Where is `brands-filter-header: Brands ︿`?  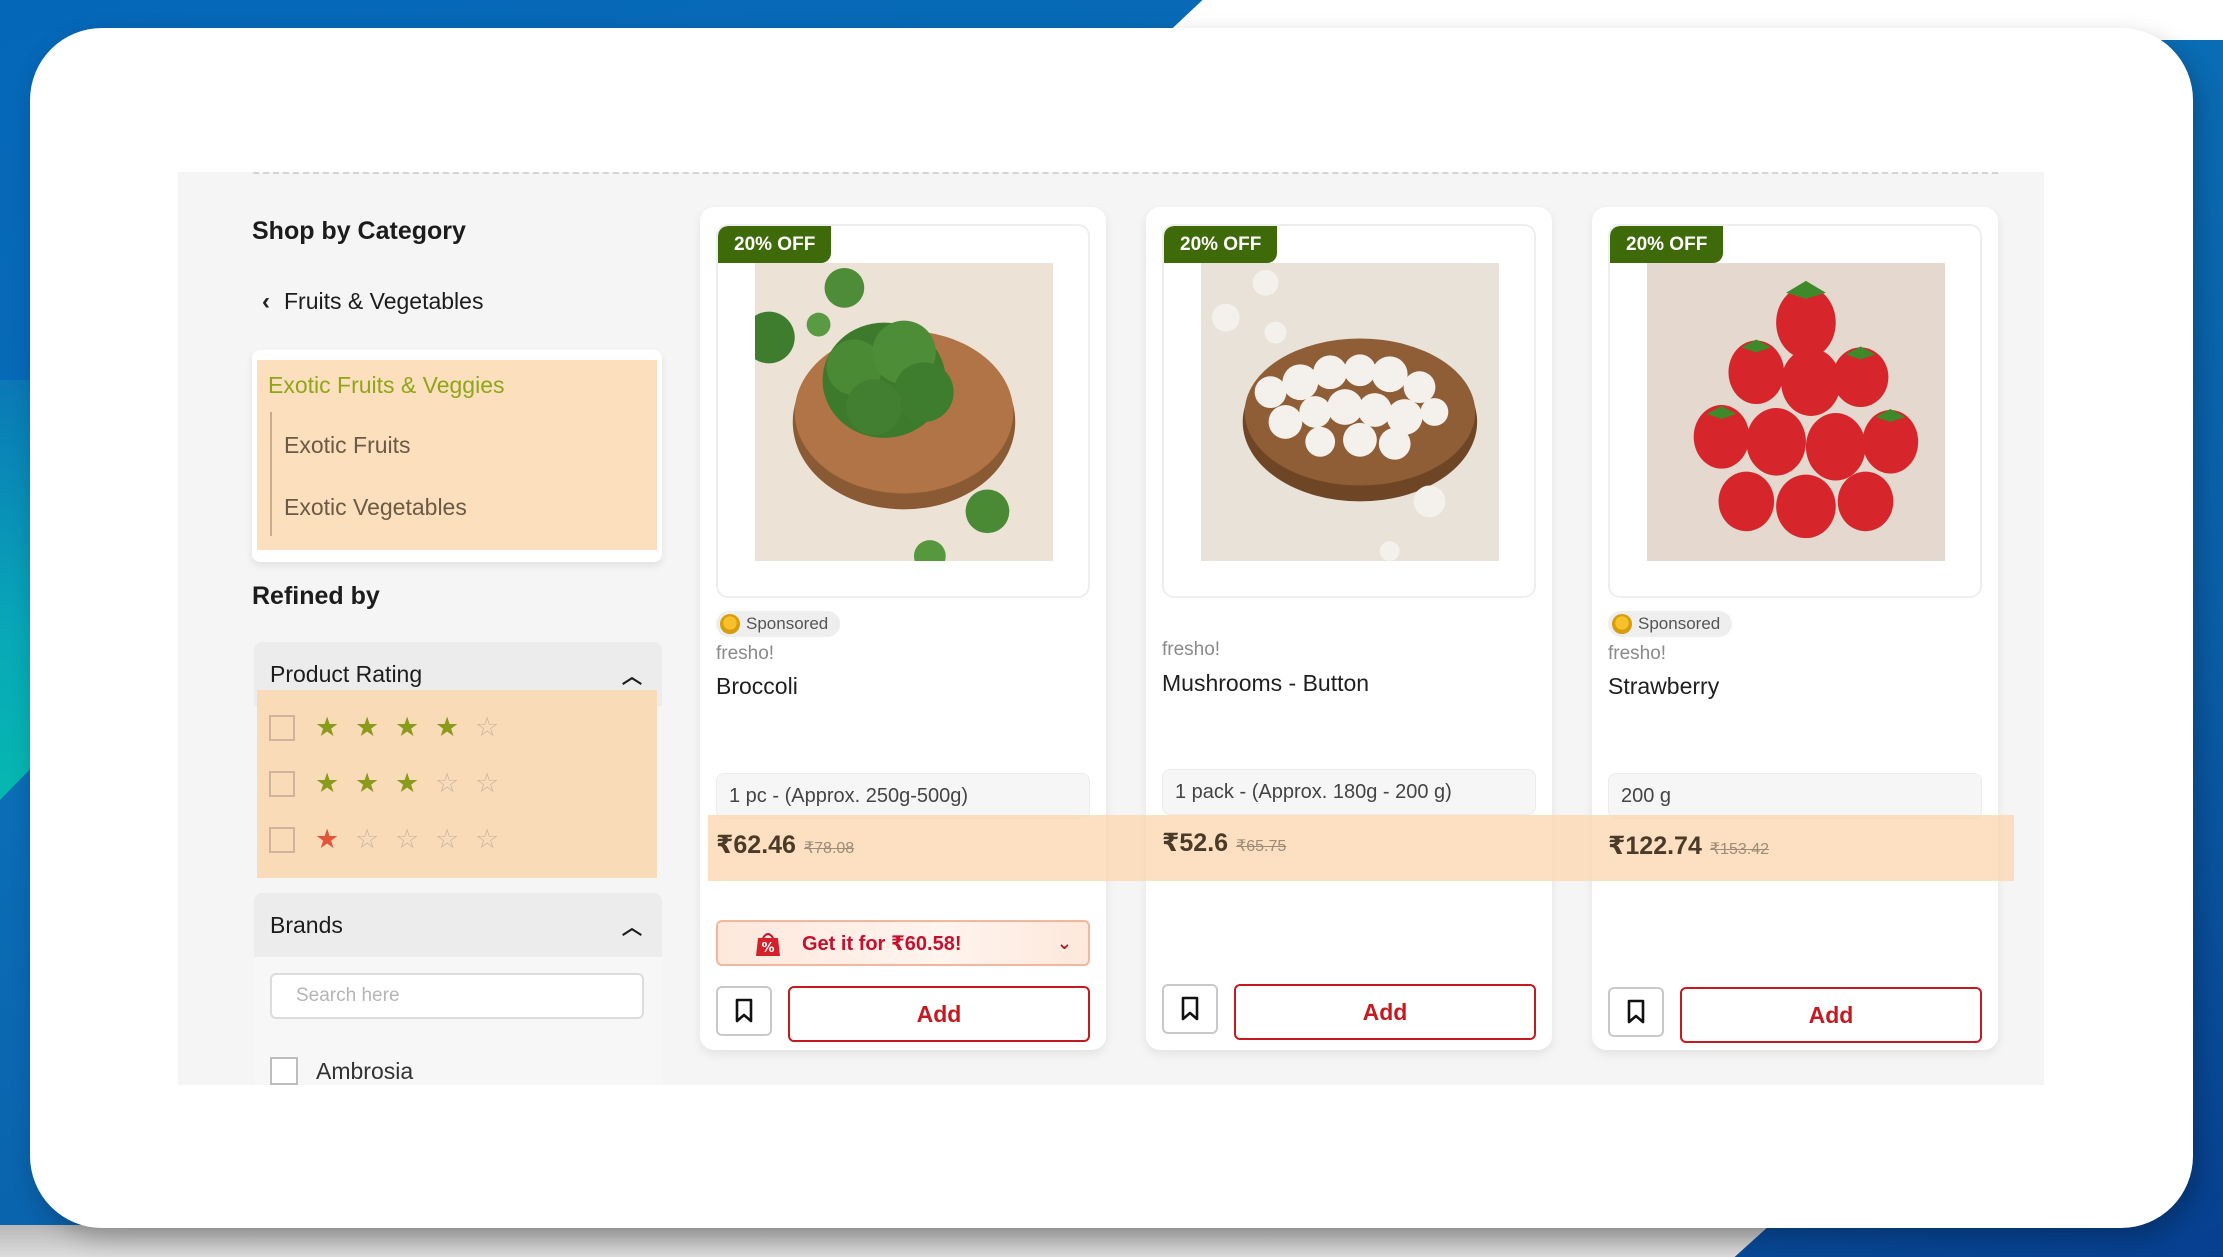
brands-filter-header: Brands ︿ is located at coordinates (458, 925).